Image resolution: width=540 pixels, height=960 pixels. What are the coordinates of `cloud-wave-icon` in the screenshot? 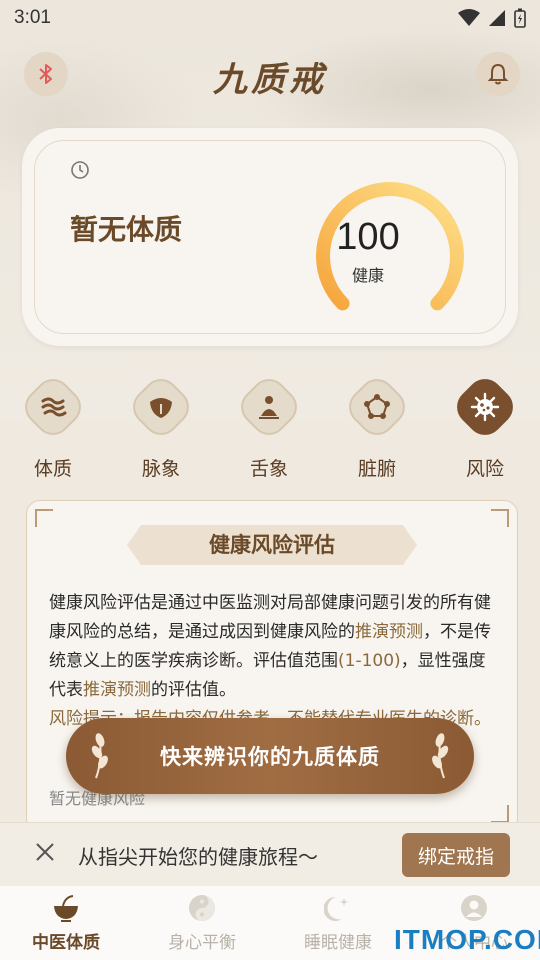 It's located at (54, 407).